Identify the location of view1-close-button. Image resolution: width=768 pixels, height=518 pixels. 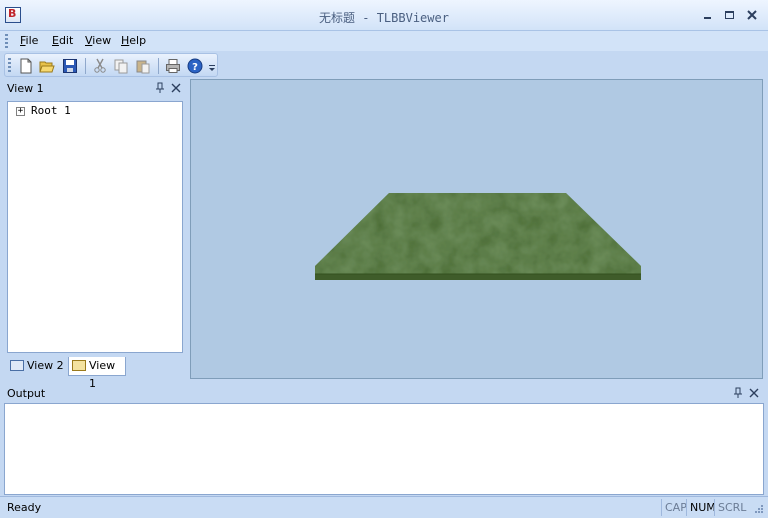
(176, 89).